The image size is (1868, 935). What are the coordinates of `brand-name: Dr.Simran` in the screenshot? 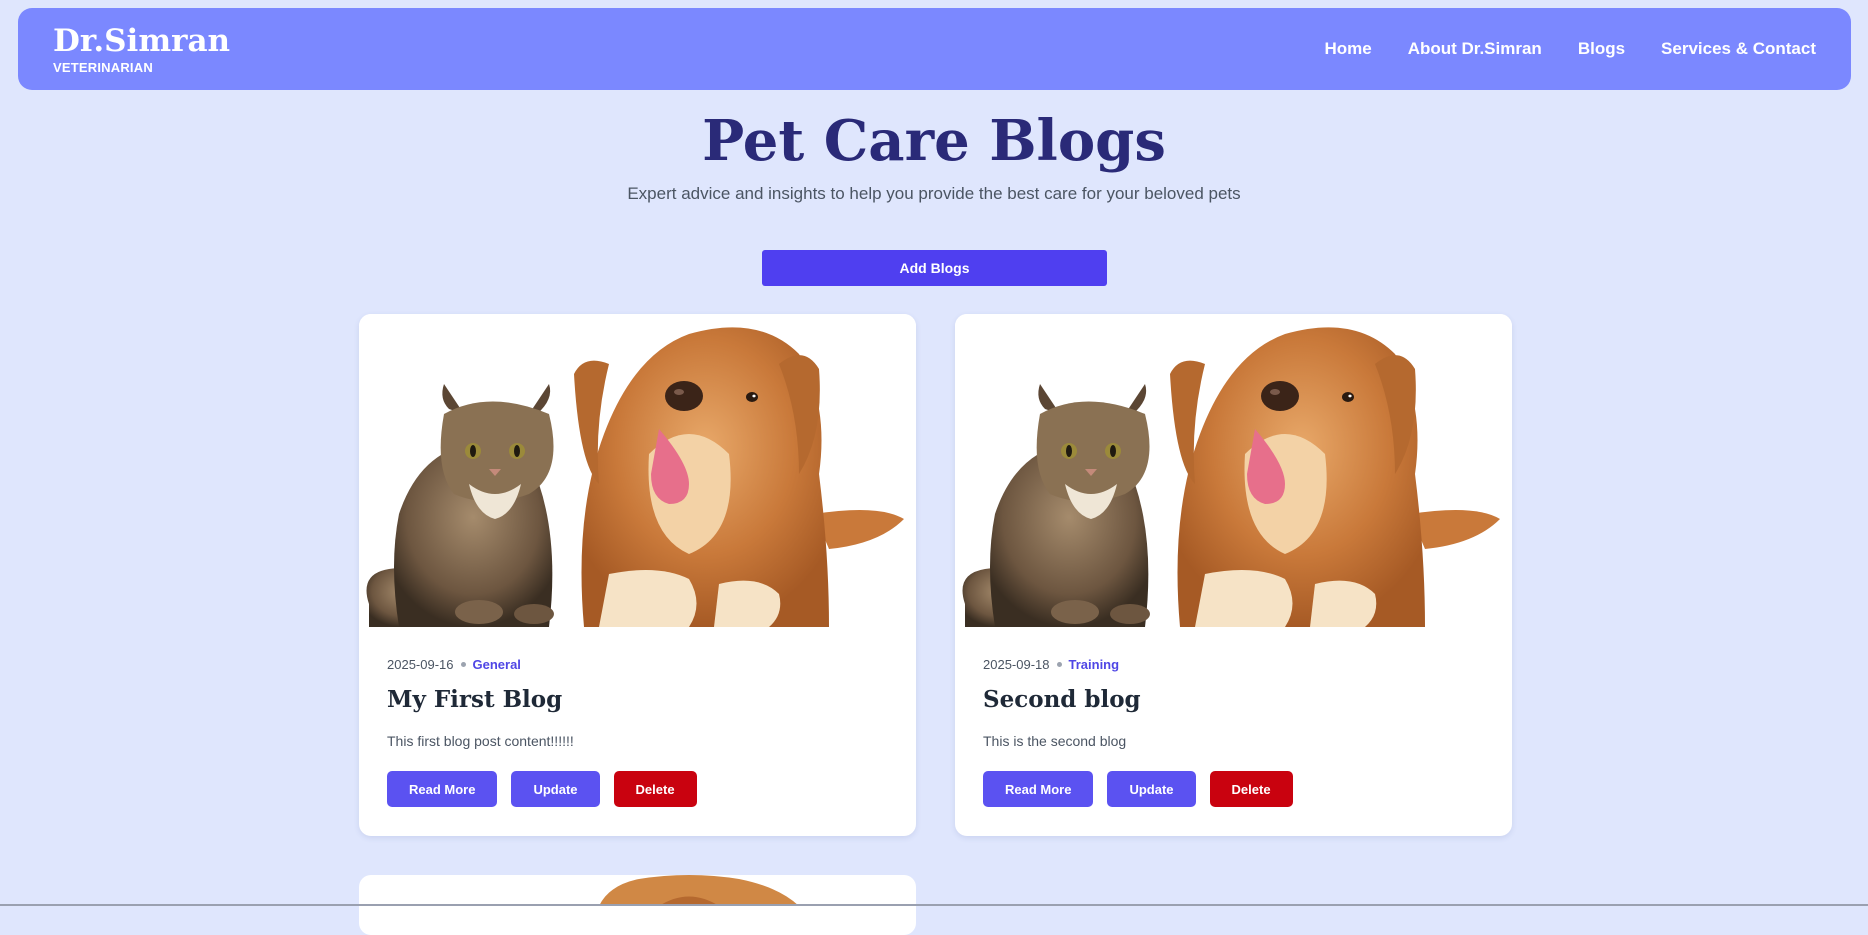 It's located at (142, 40).